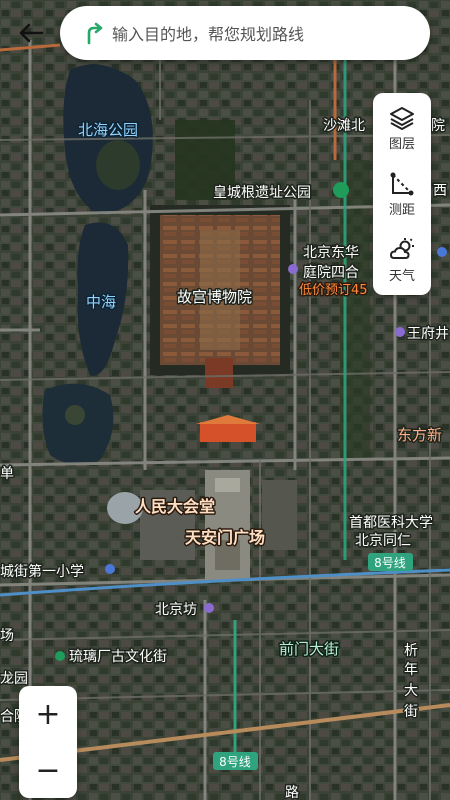 Image resolution: width=450 pixels, height=800 pixels. Describe the element at coordinates (208, 33) in the screenshot. I see `search-placeholder: 输入目的地，帮您规划路线` at that location.